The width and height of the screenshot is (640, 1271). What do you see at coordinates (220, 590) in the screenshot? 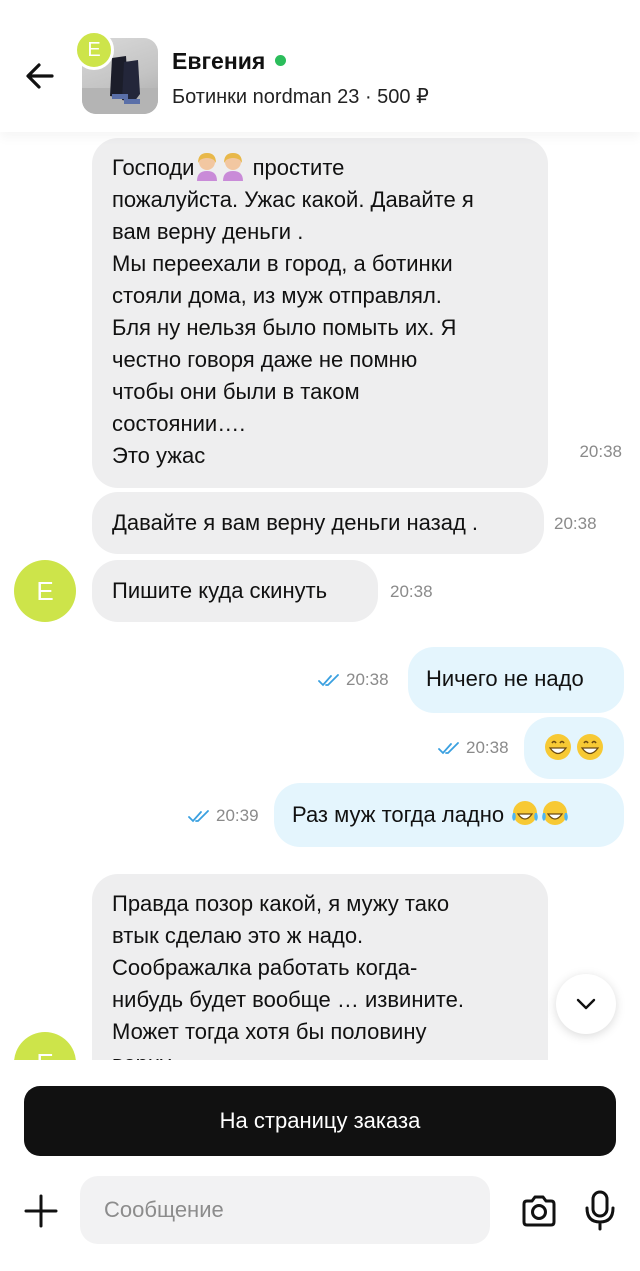
I see `message-text: Пишите куда скинуть` at bounding box center [220, 590].